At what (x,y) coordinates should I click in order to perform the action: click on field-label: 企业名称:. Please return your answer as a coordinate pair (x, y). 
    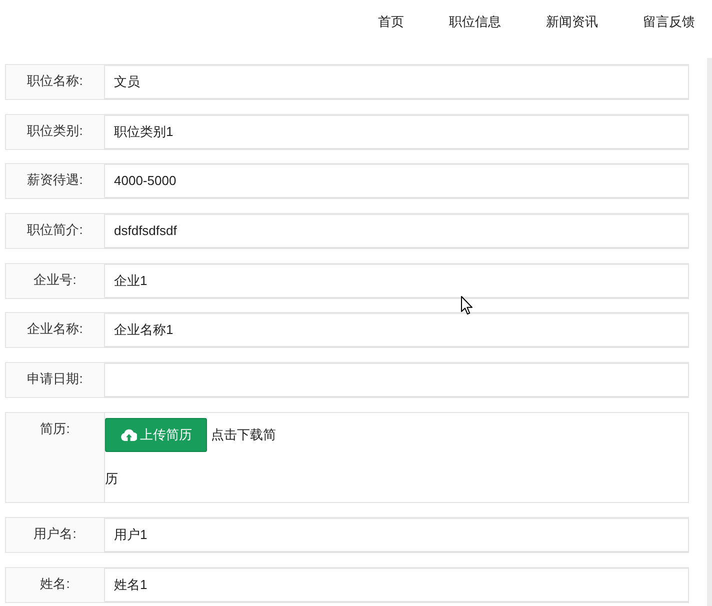
    Looking at the image, I should click on (54, 330).